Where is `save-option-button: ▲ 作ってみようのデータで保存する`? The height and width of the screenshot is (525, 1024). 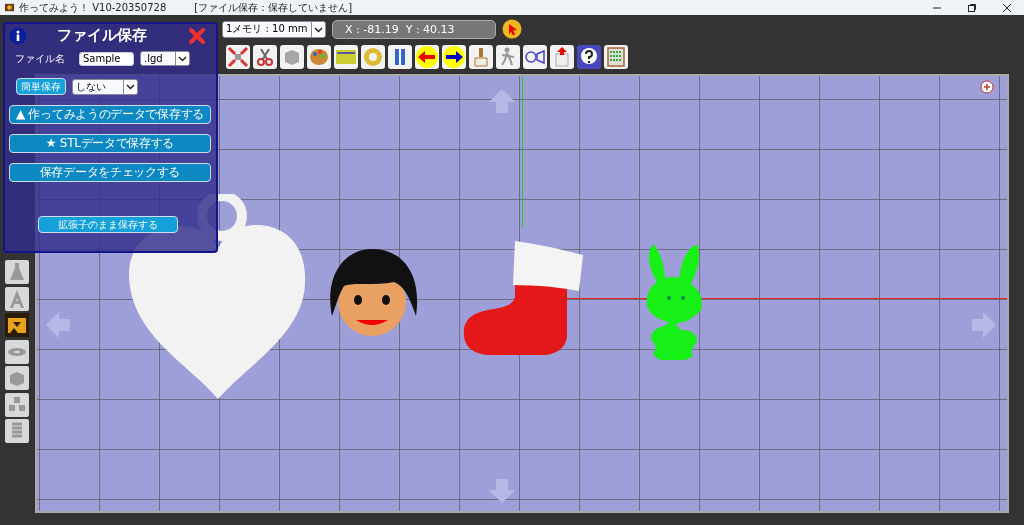
save-option-button: ▲ 作ってみようのデータで保存する is located at coordinates (110, 114).